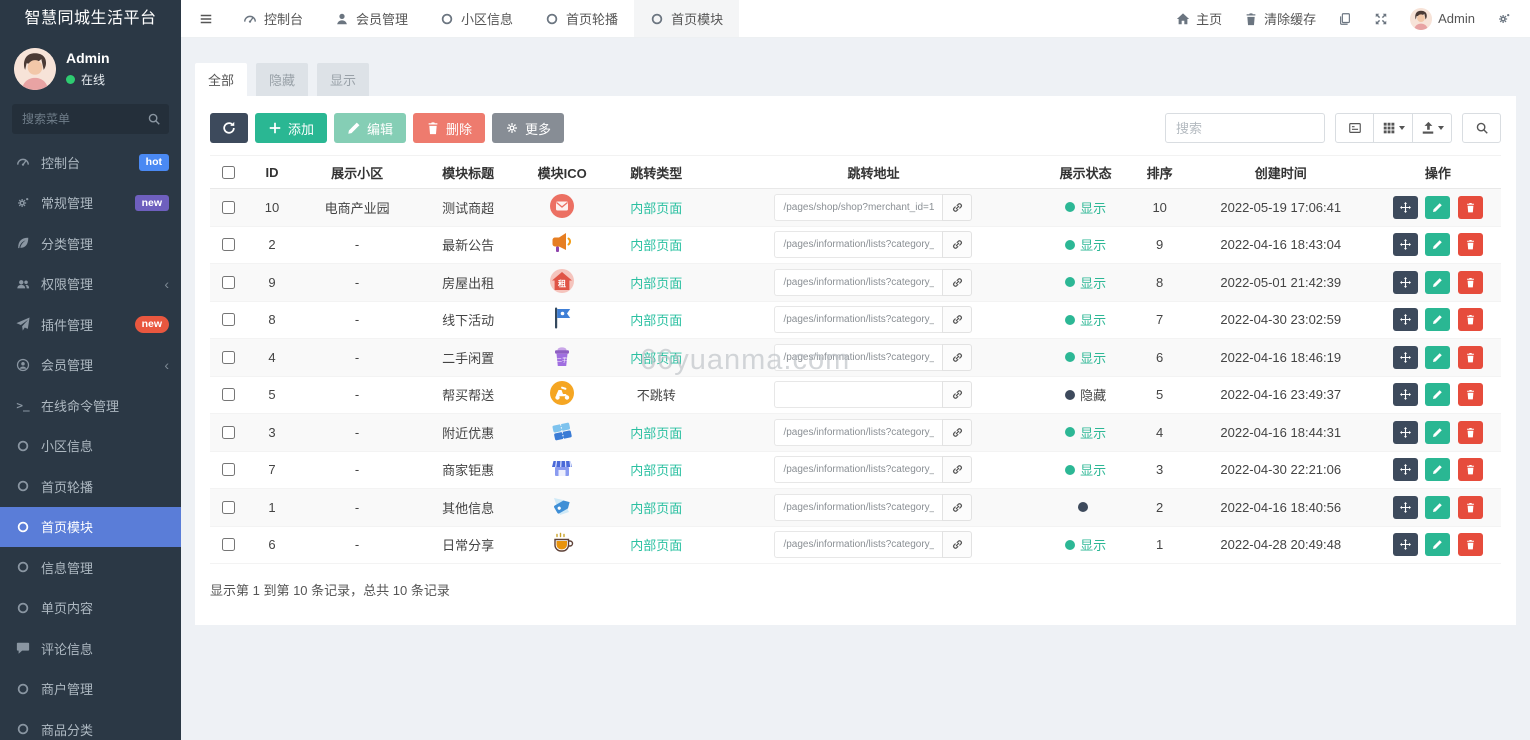  I want to click on filter-tab-全部: 全部, so click(221, 79).